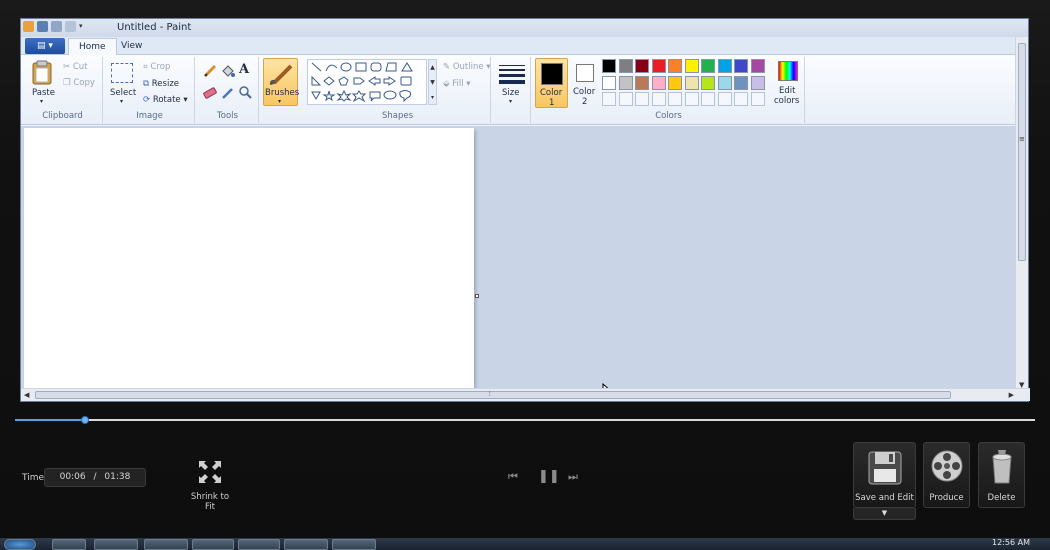 The height and width of the screenshot is (550, 1050). I want to click on next-icon: ⏭, so click(573, 477).